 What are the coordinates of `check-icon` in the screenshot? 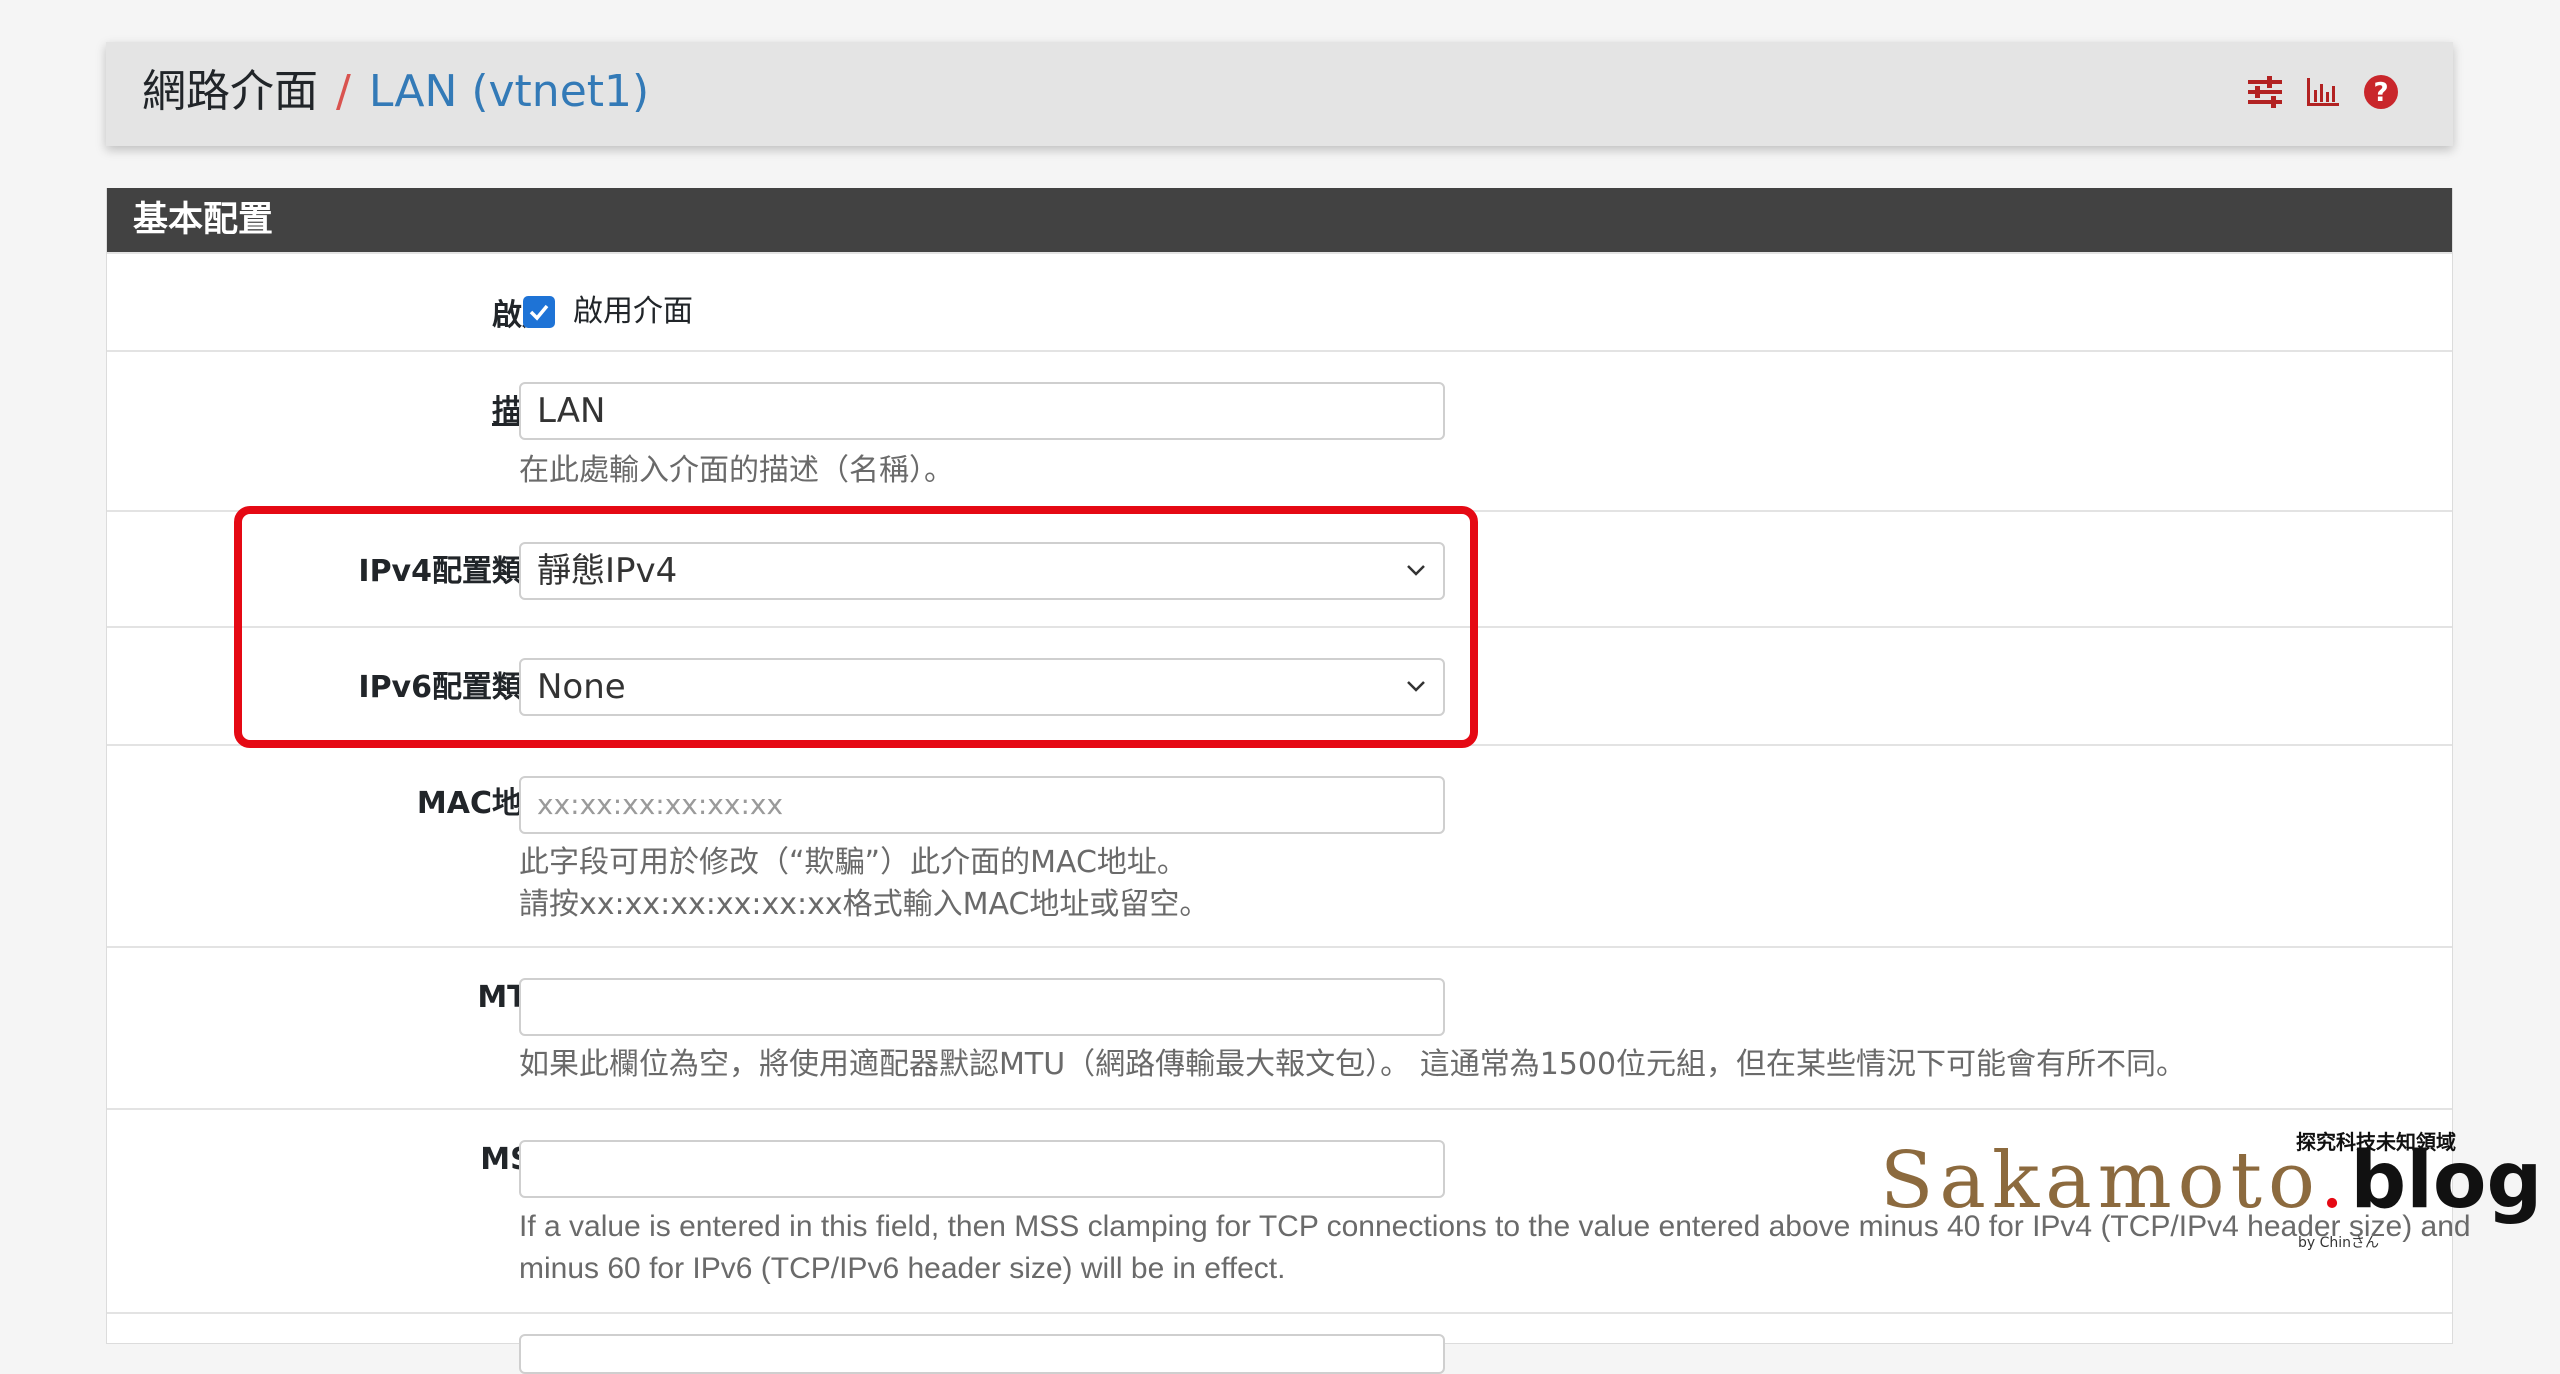 It's located at (539, 312).